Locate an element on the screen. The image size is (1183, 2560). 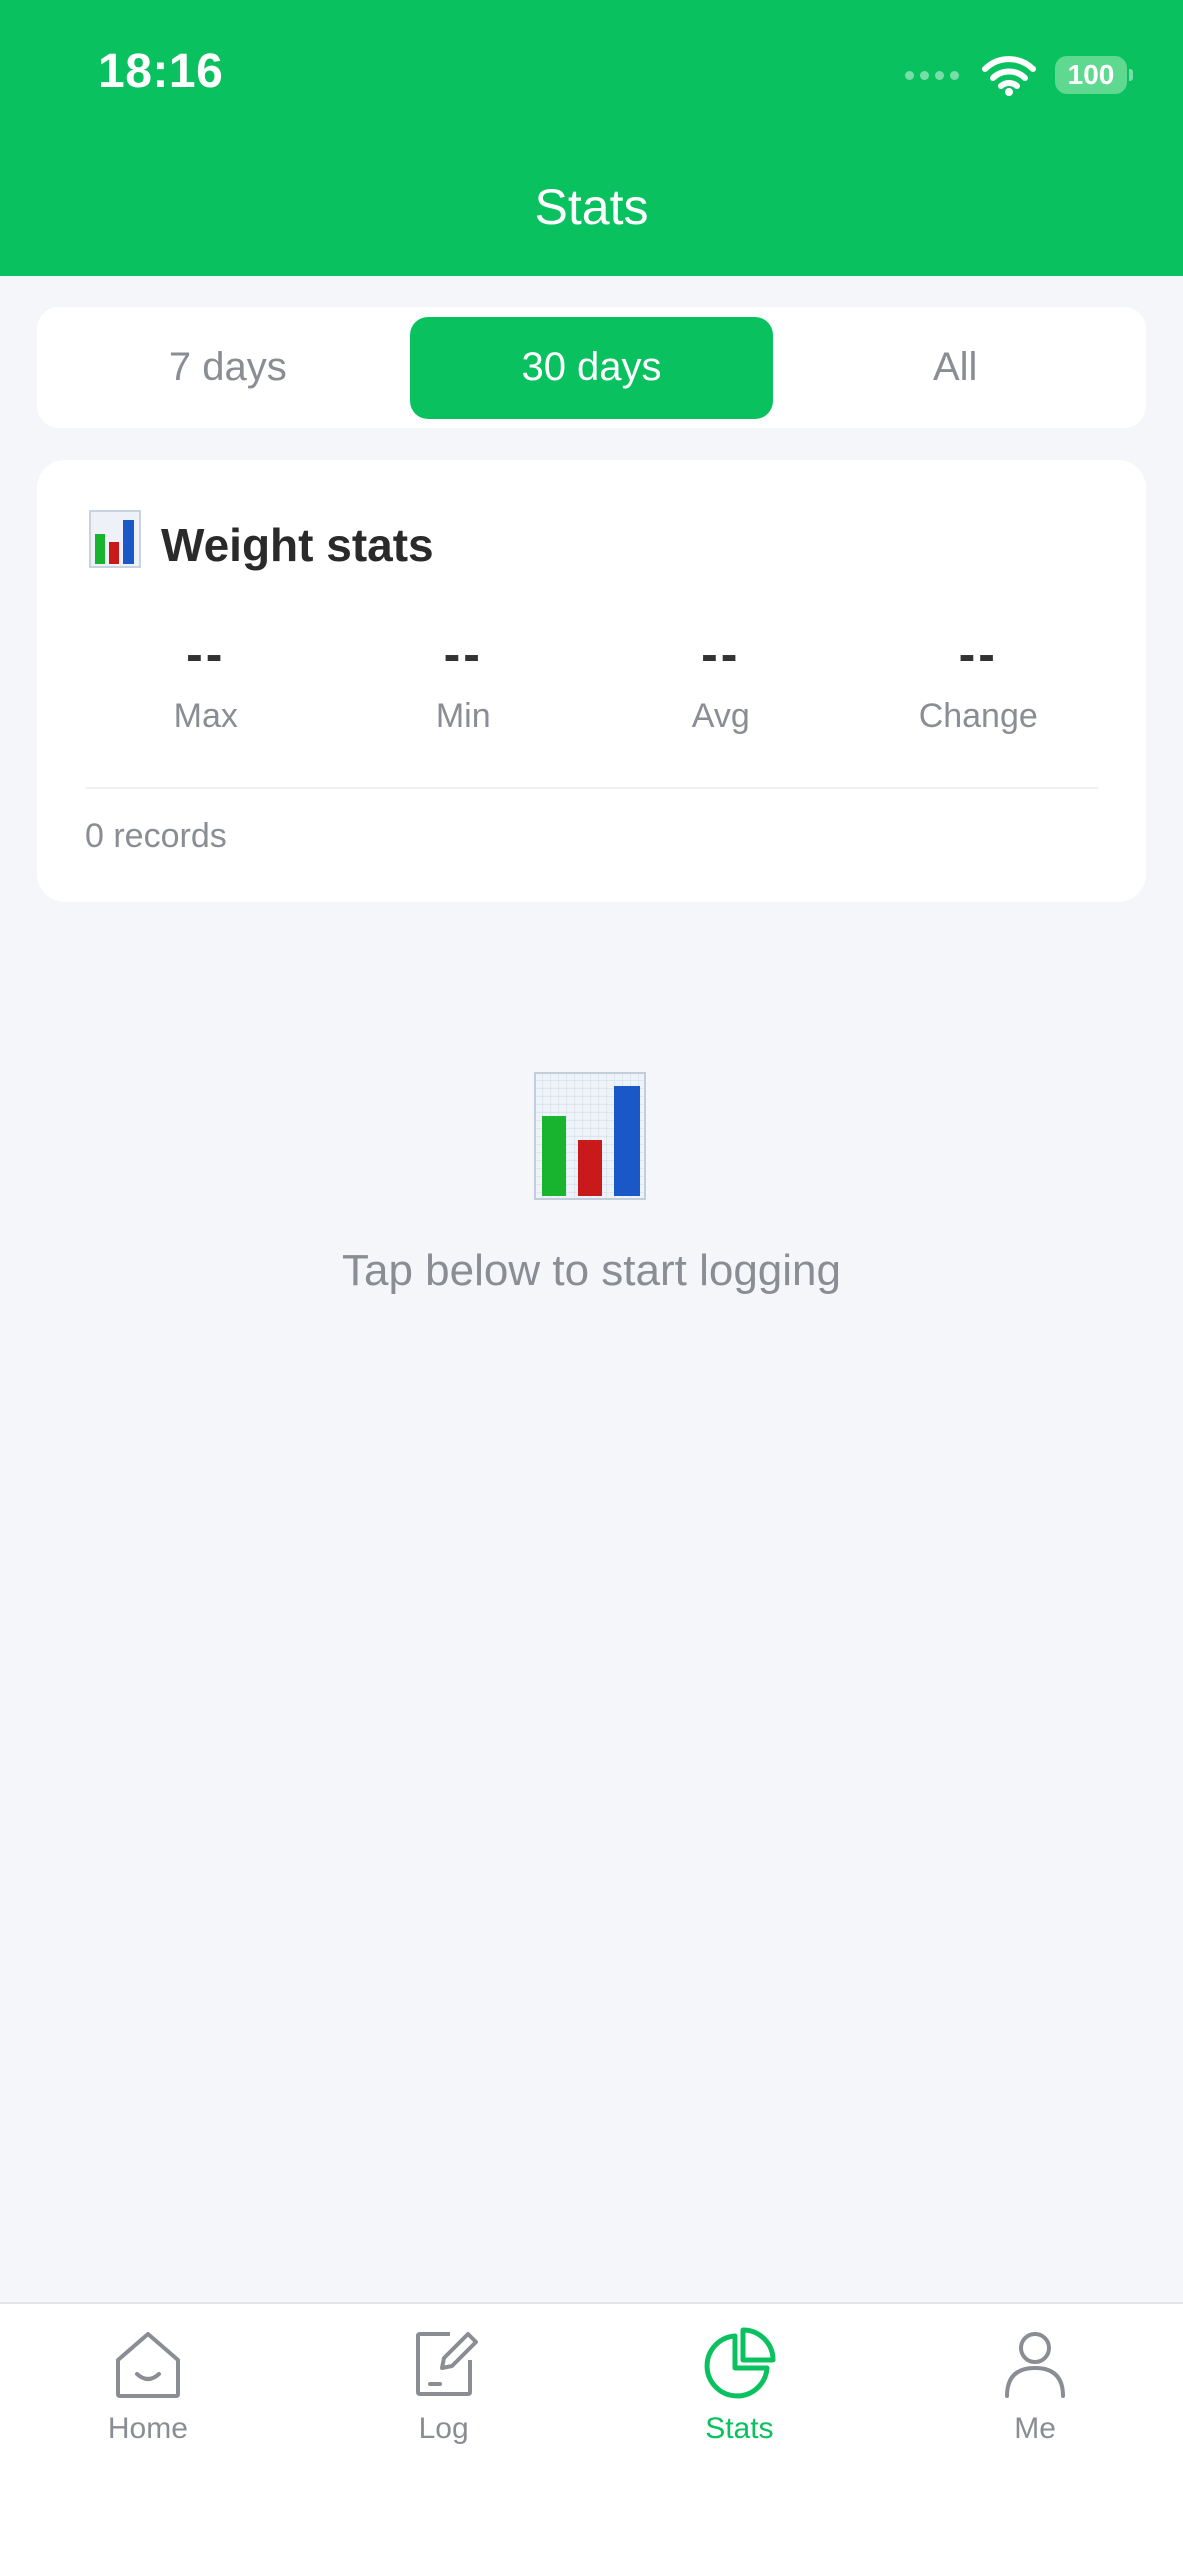
home-icon is located at coordinates (147, 2365).